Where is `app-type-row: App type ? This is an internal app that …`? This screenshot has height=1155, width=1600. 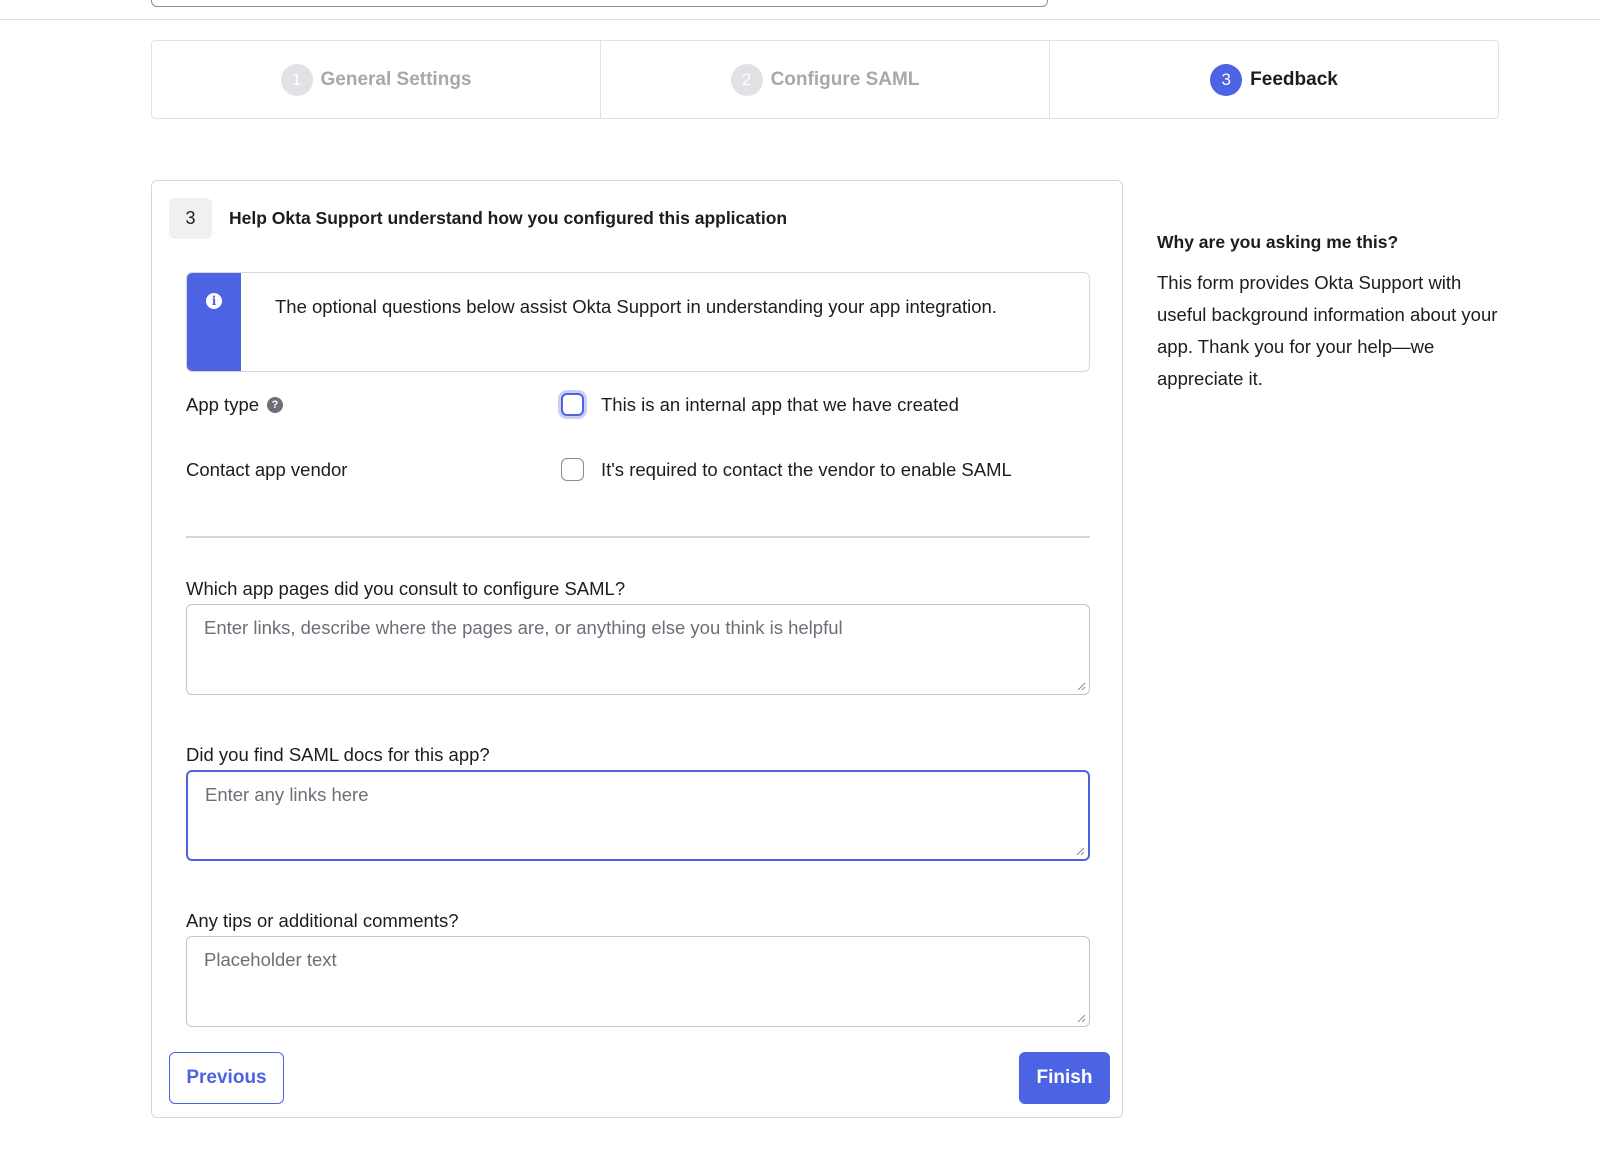 app-type-row: App type ? This is an internal app that … is located at coordinates (638, 404).